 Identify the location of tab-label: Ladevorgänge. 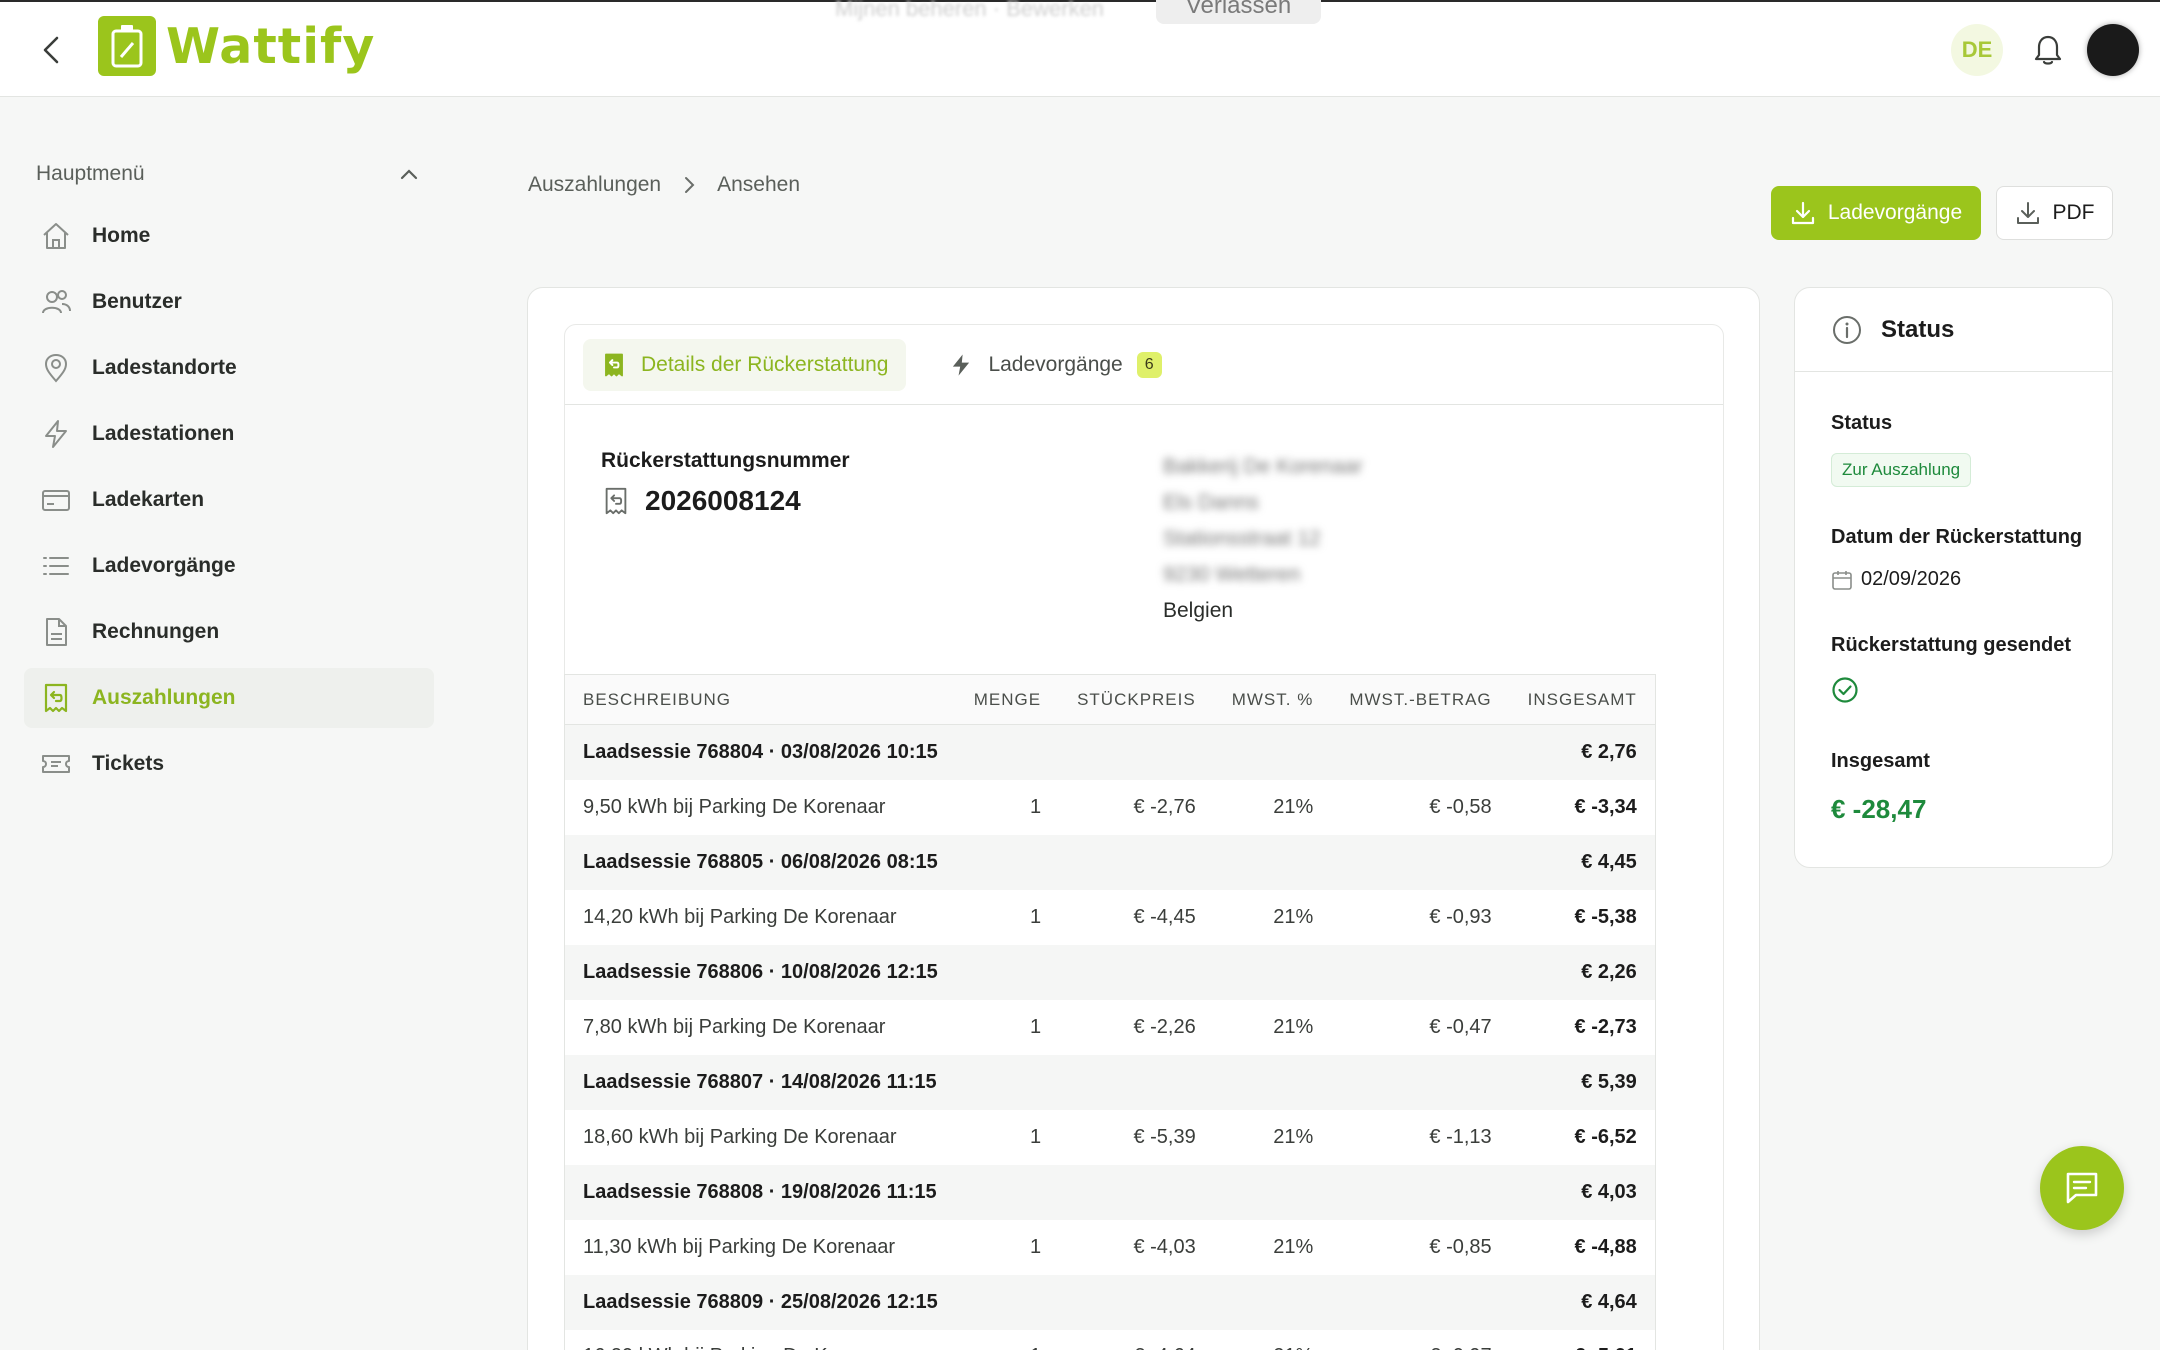
(1055, 364).